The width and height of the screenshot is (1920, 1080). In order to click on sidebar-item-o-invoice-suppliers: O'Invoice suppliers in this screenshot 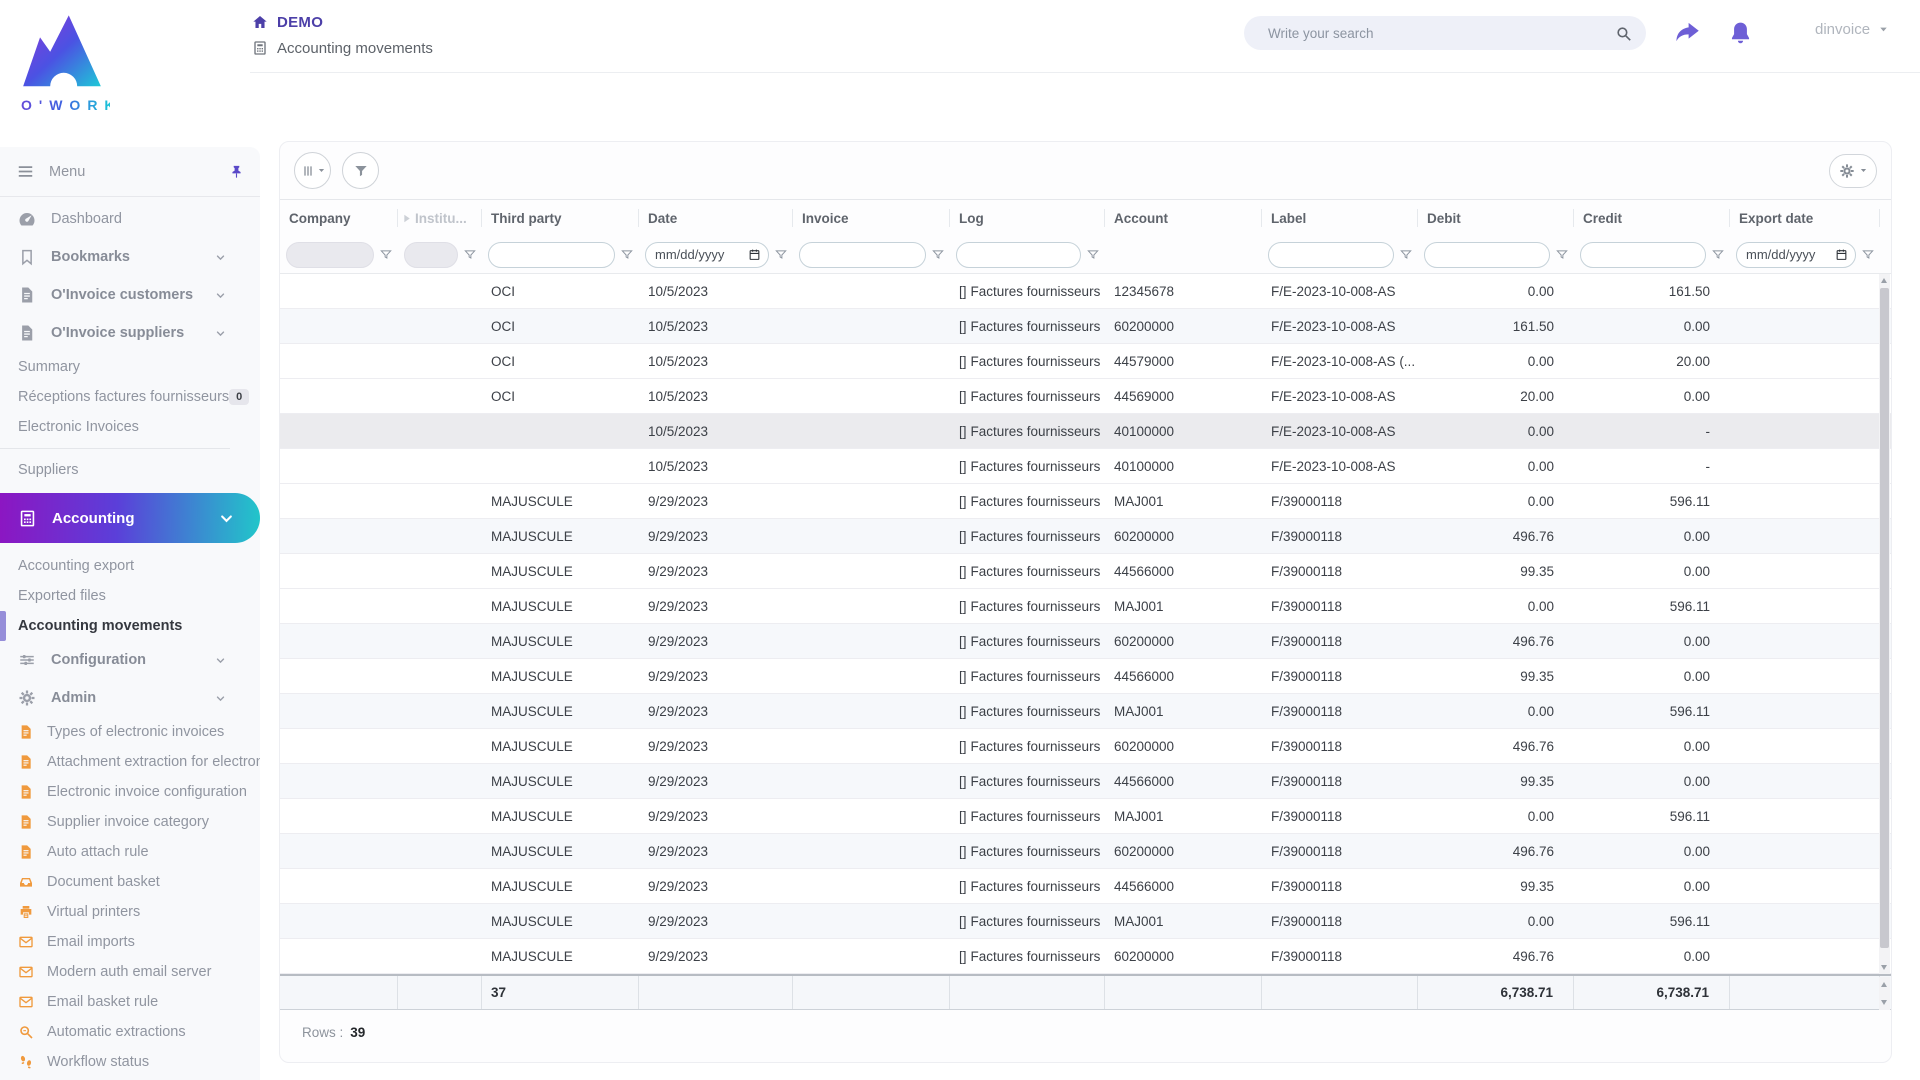, I will do `click(130, 333)`.